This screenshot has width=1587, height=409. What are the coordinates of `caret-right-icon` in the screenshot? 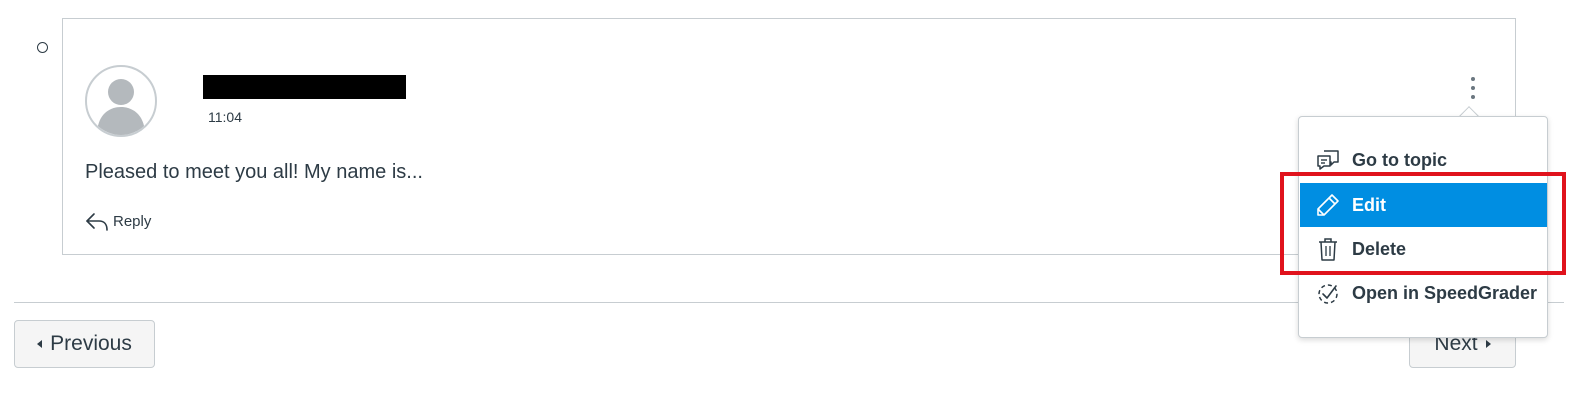 It's located at (1488, 344).